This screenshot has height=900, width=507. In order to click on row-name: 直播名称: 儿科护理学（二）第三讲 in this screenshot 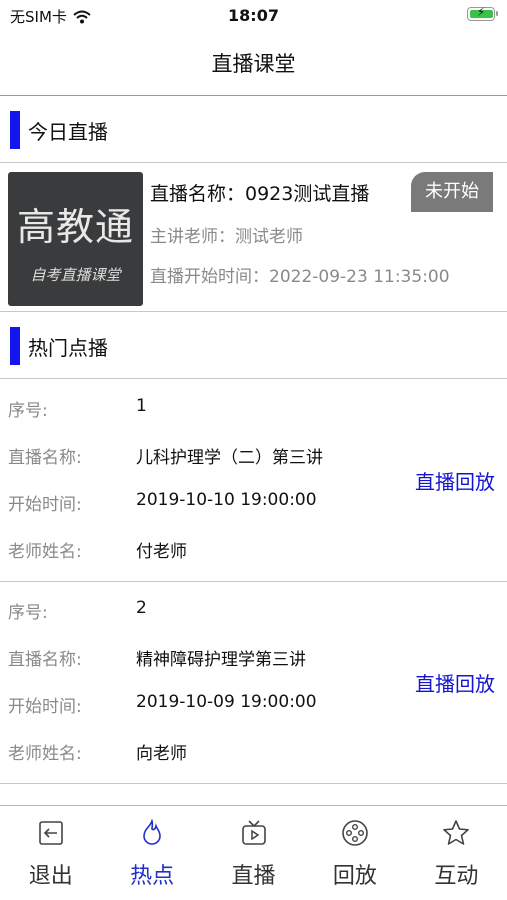, I will do `click(200, 458)`.